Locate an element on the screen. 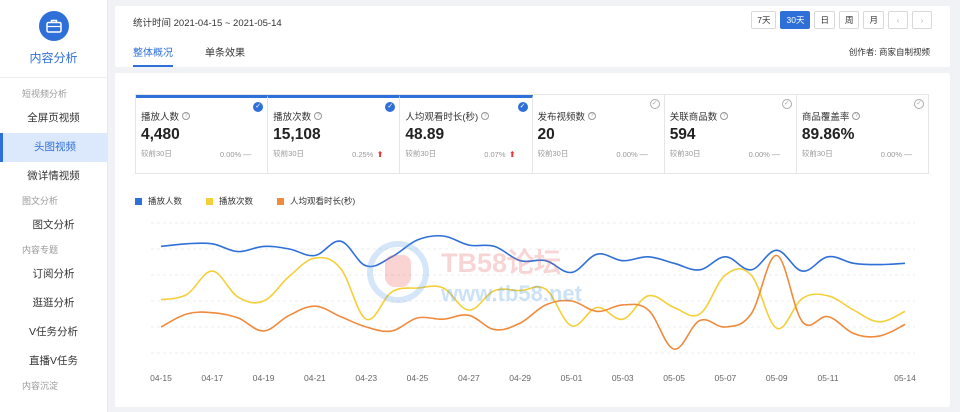  stat-period: 统计时间 2021-04-15 ~ 2021-05-14 is located at coordinates (207, 23).